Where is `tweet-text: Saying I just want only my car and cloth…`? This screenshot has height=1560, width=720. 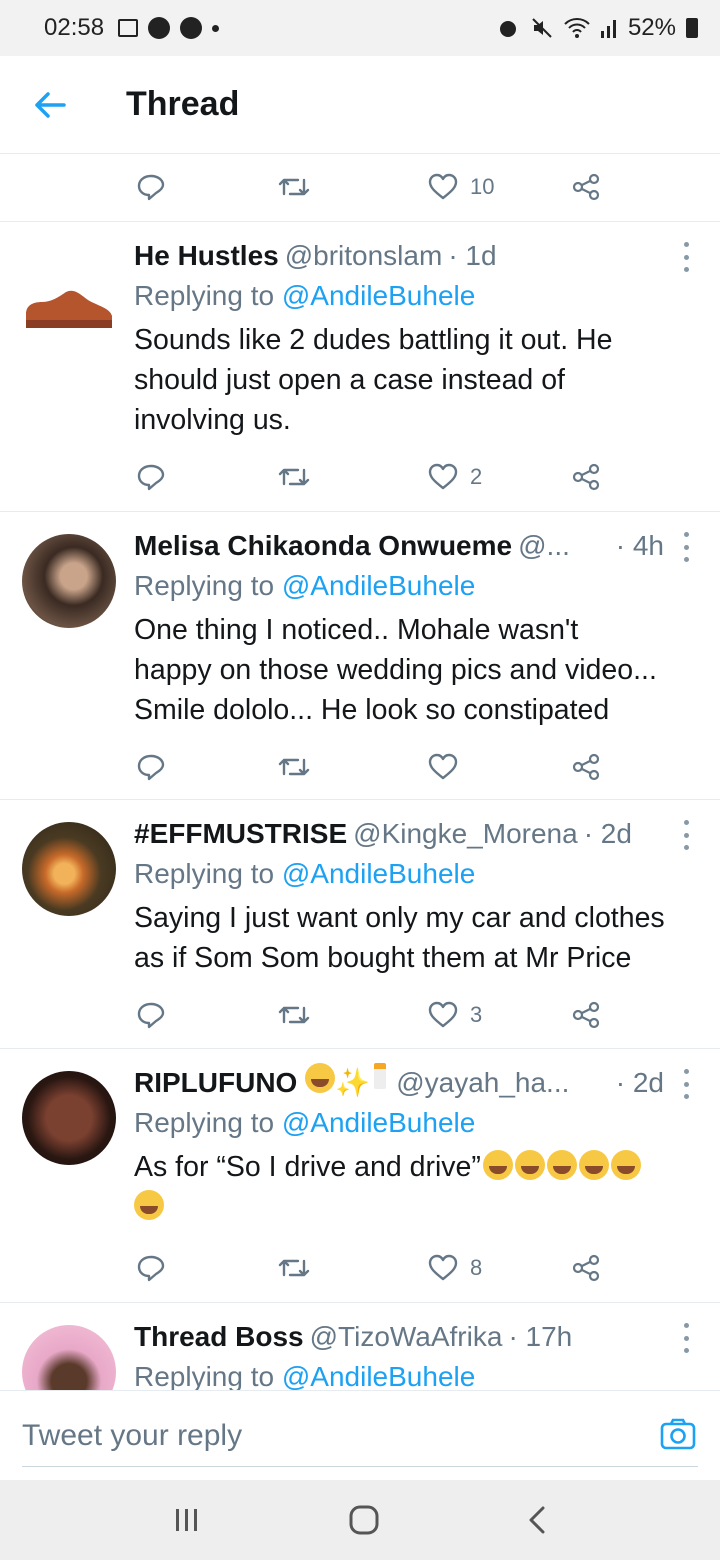
tweet-text: Saying I just want only my car and cloth… is located at coordinates (416, 938).